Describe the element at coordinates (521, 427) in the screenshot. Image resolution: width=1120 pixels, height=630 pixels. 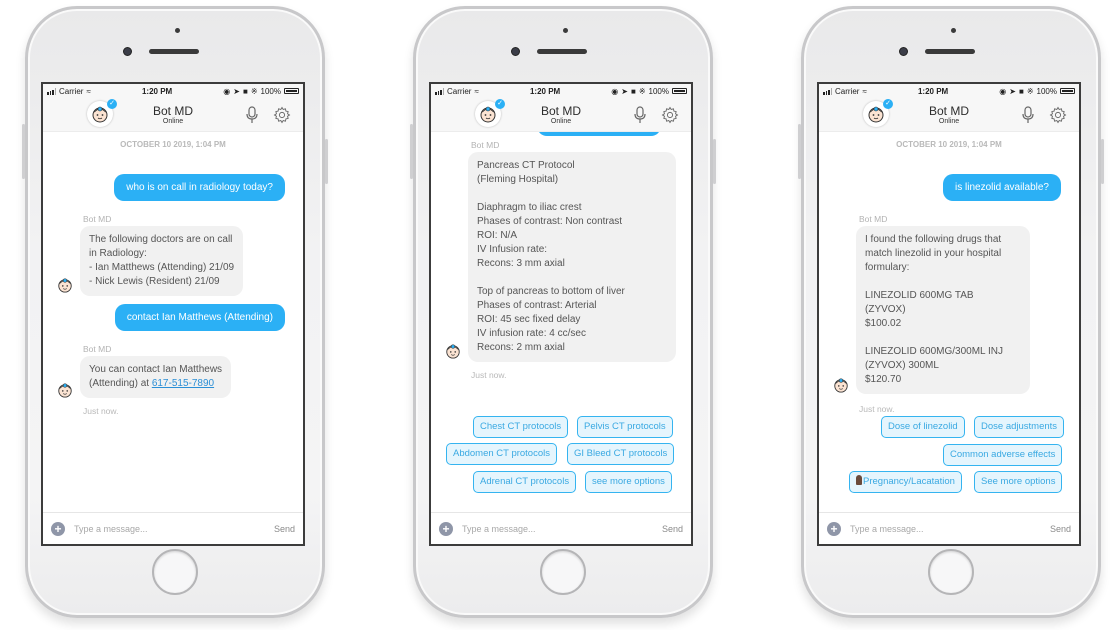
I see `quick-reply-chest-ct: Chest CT protocols` at that location.